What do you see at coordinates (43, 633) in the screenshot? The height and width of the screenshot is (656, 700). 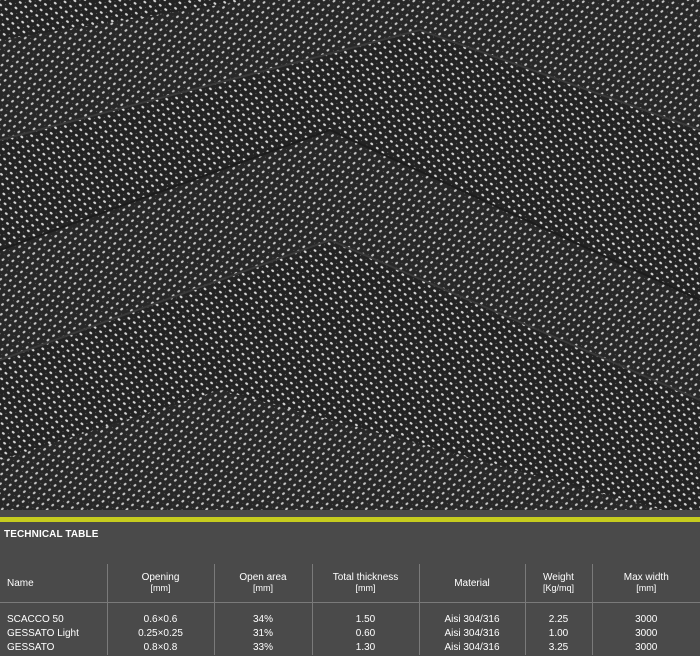 I see `cell-name: GESSATO Light` at bounding box center [43, 633].